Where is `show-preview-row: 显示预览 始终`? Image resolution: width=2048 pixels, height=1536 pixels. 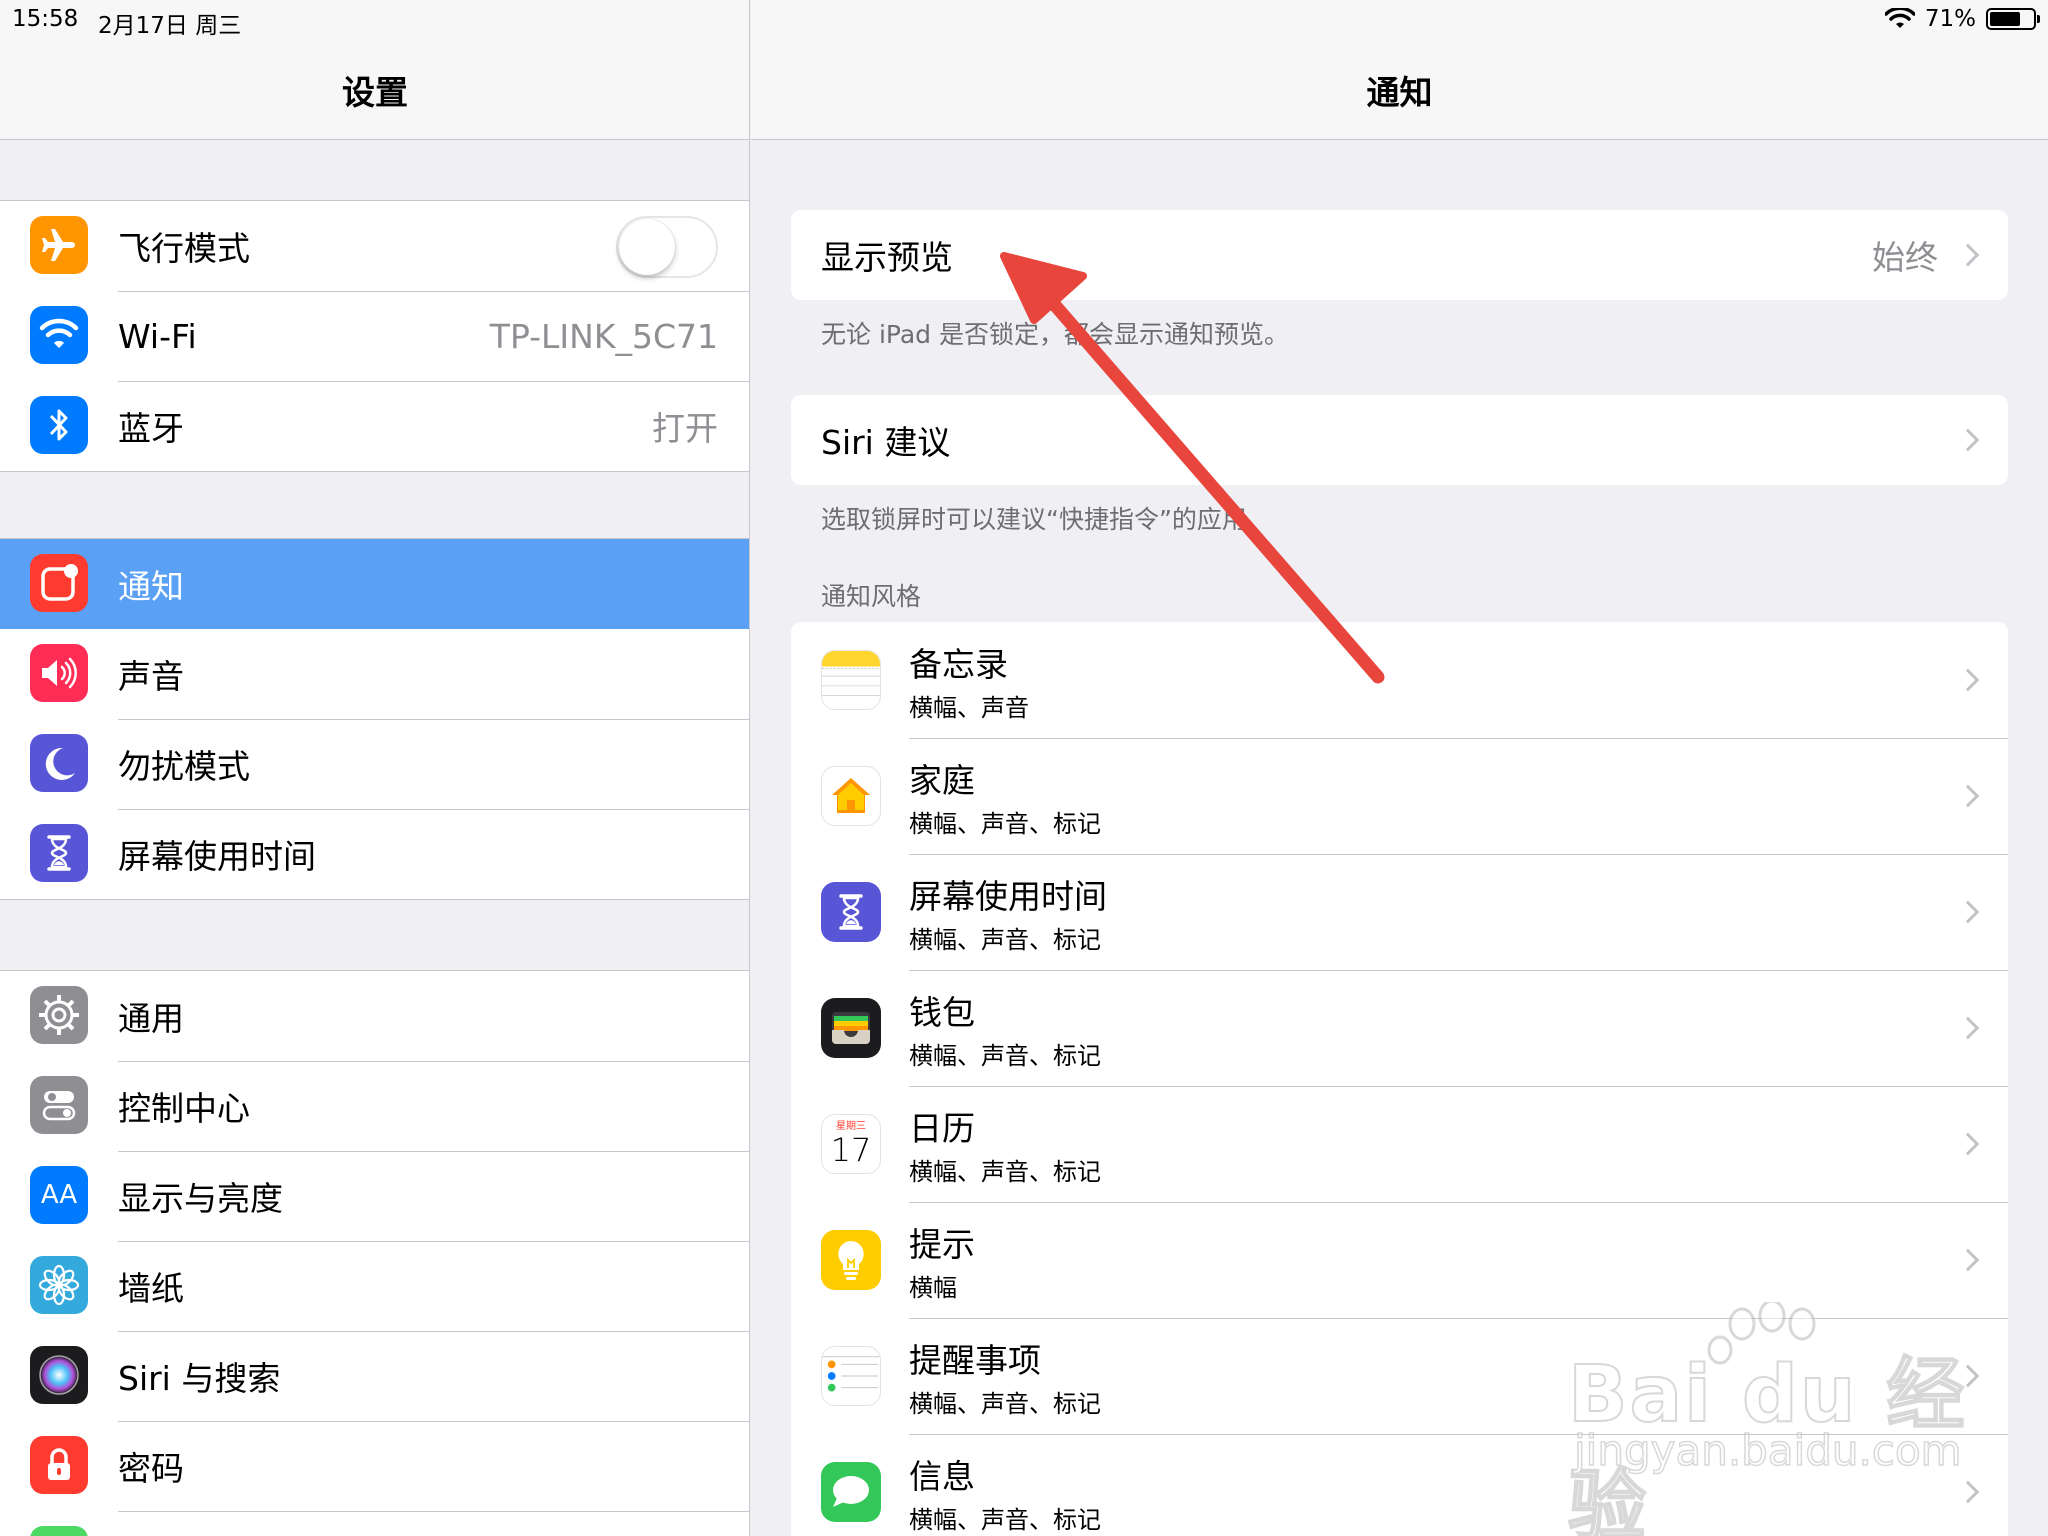 show-preview-row: 显示预览 始终 is located at coordinates (1399, 255).